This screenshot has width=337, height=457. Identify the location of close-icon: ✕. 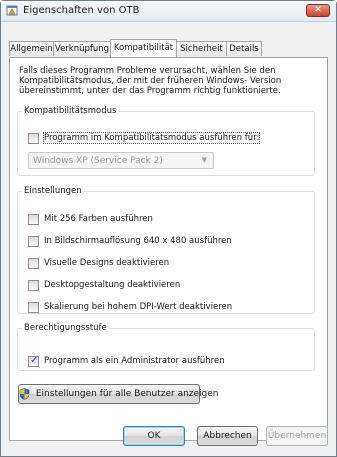
(318, 10).